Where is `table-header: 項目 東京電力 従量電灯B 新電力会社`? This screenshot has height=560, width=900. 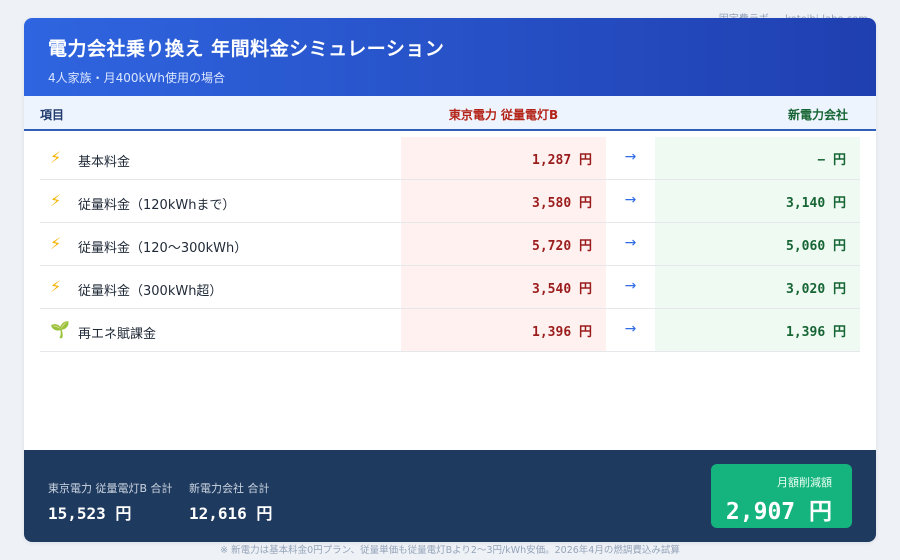 table-header: 項目 東京電力 従量電灯B 新電力会社 is located at coordinates (450, 113).